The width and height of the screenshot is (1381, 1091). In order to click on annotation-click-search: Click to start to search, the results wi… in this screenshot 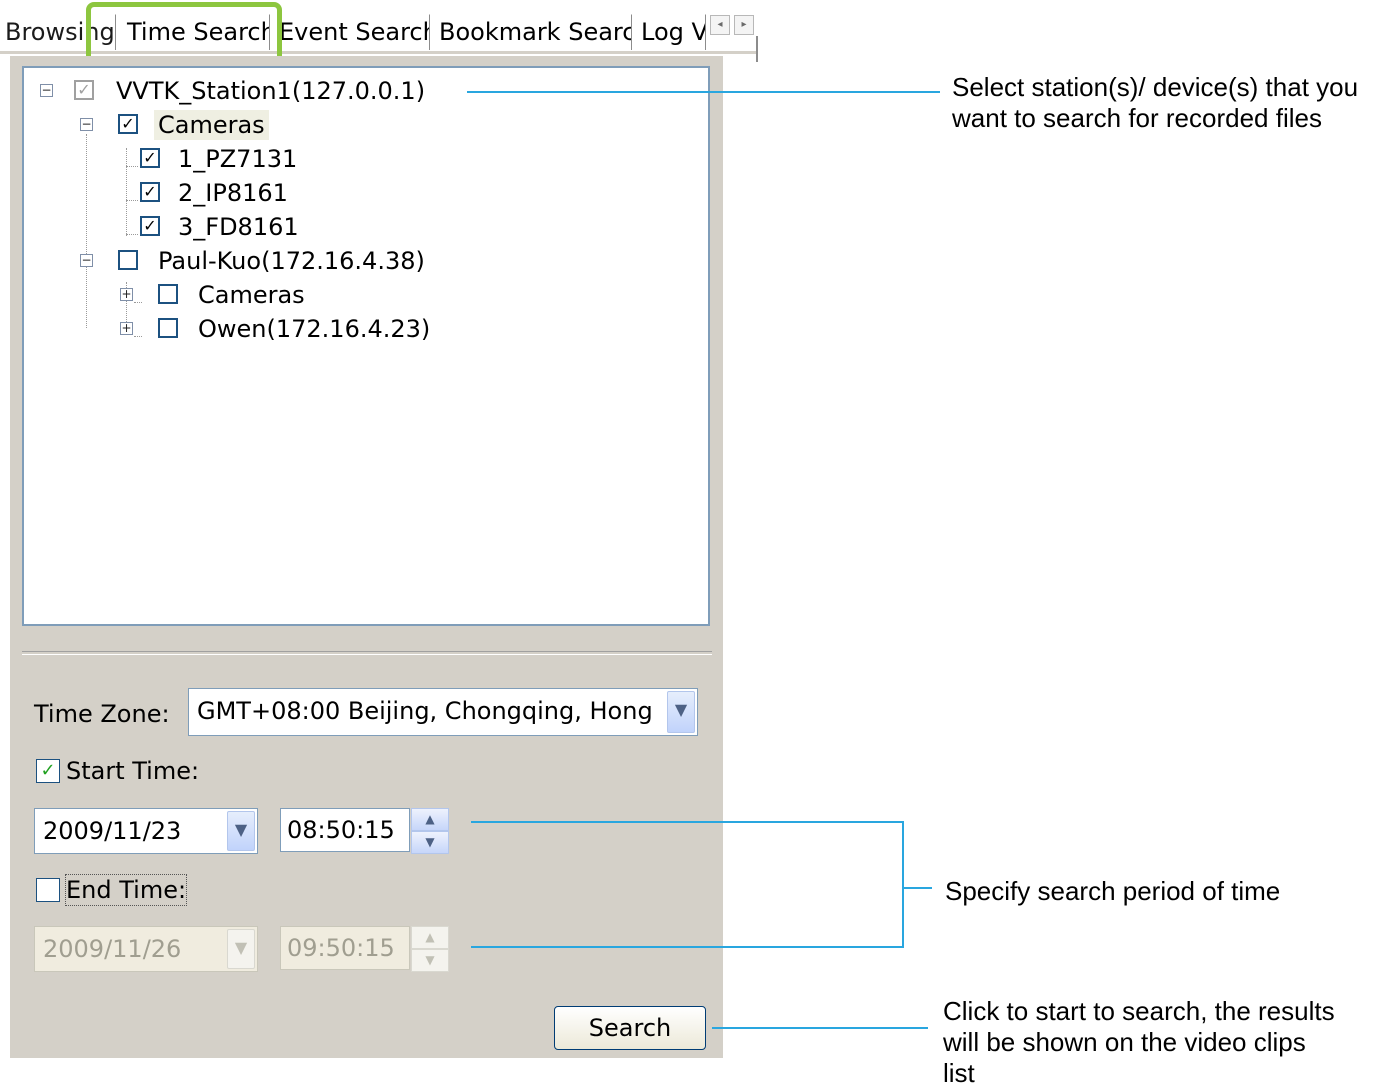, I will do `click(1139, 1042)`.